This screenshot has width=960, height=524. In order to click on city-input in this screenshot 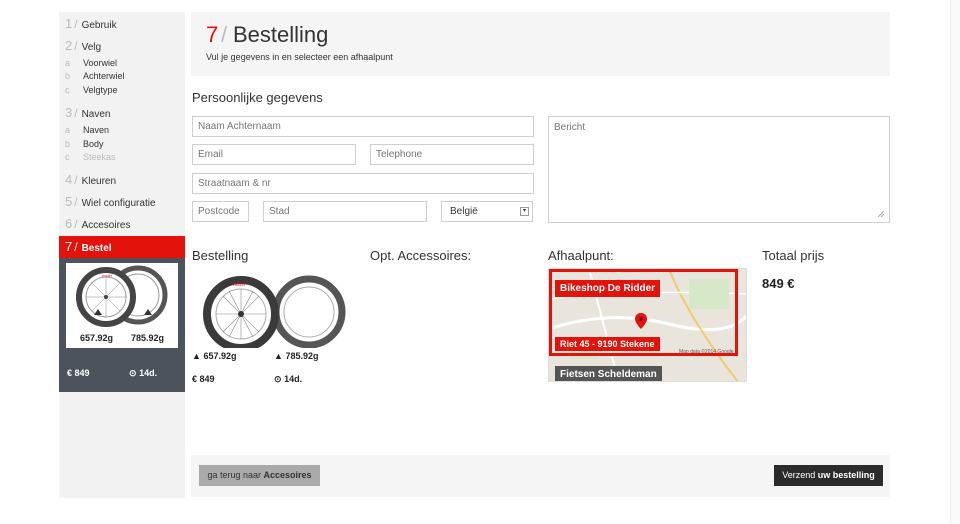, I will do `click(345, 211)`.